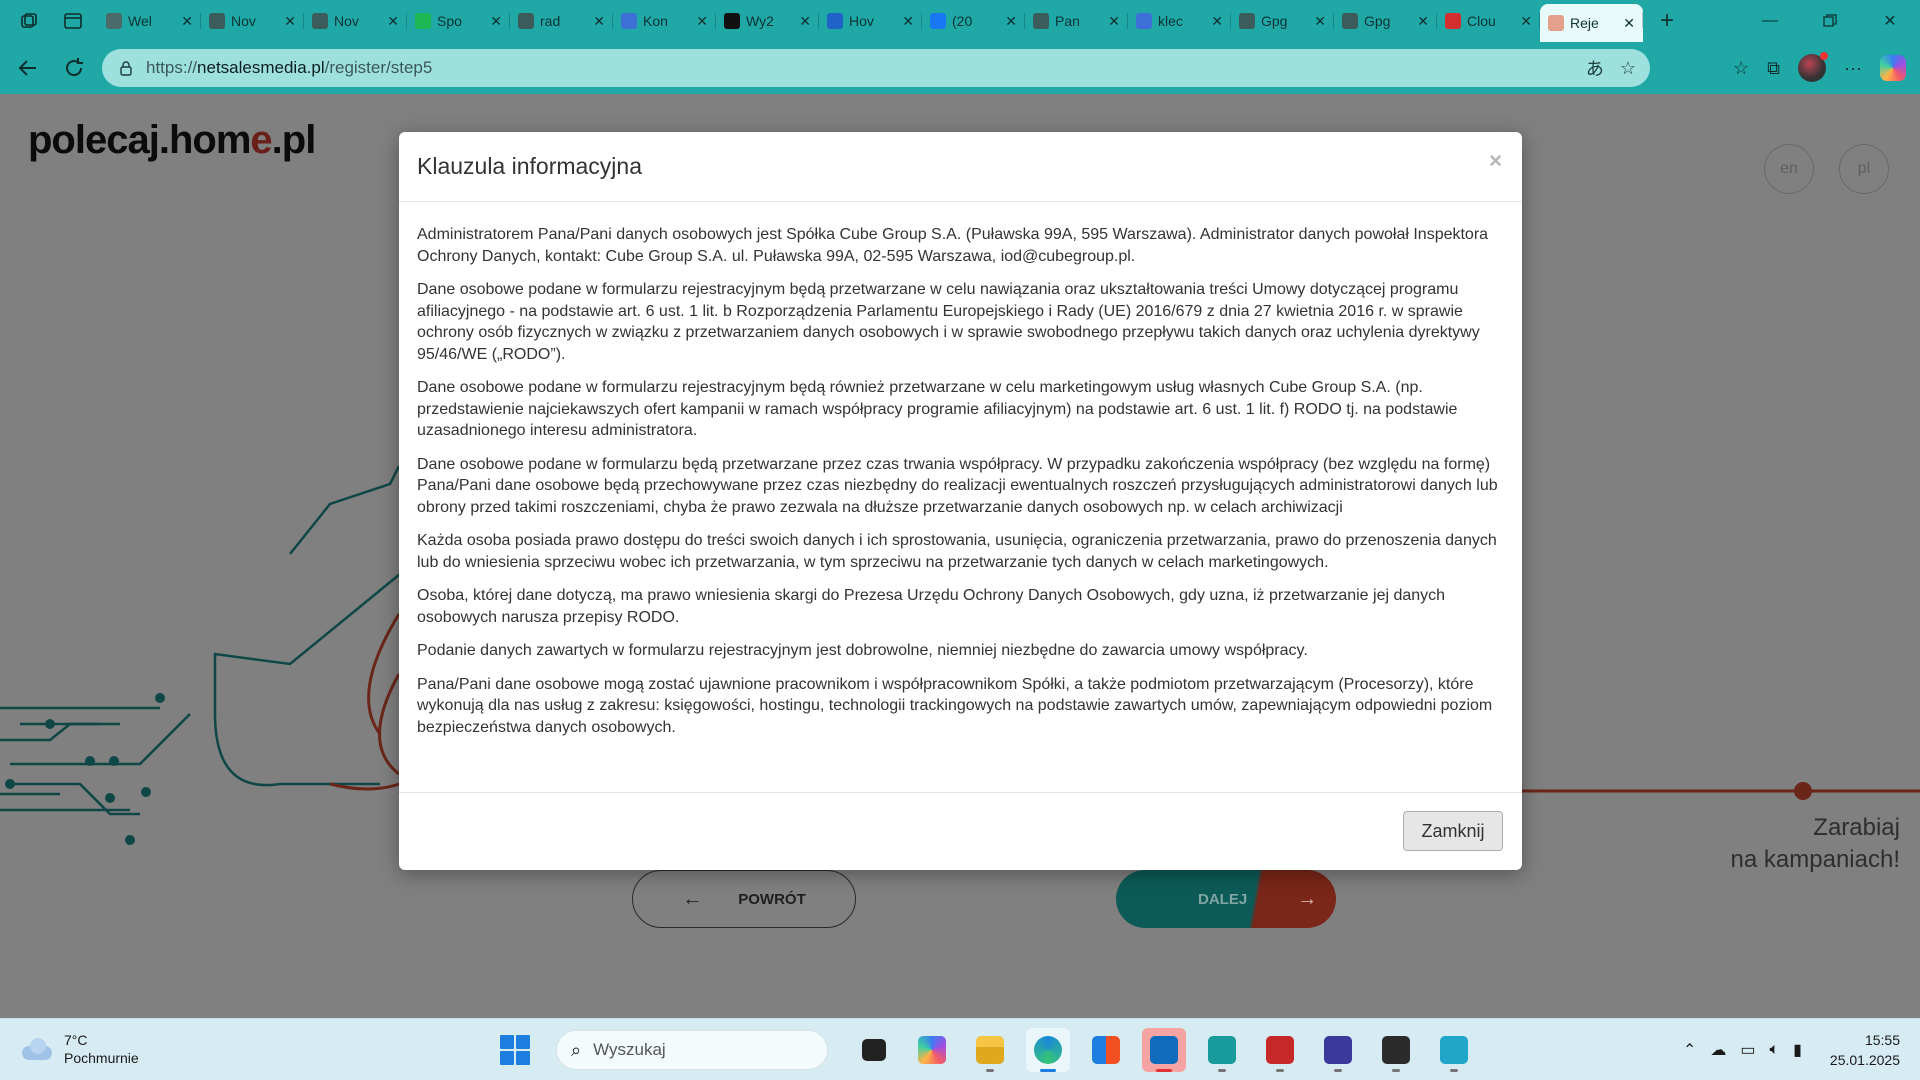 The height and width of the screenshot is (1080, 1920). I want to click on browser-tab: (20 ✕, so click(973, 21).